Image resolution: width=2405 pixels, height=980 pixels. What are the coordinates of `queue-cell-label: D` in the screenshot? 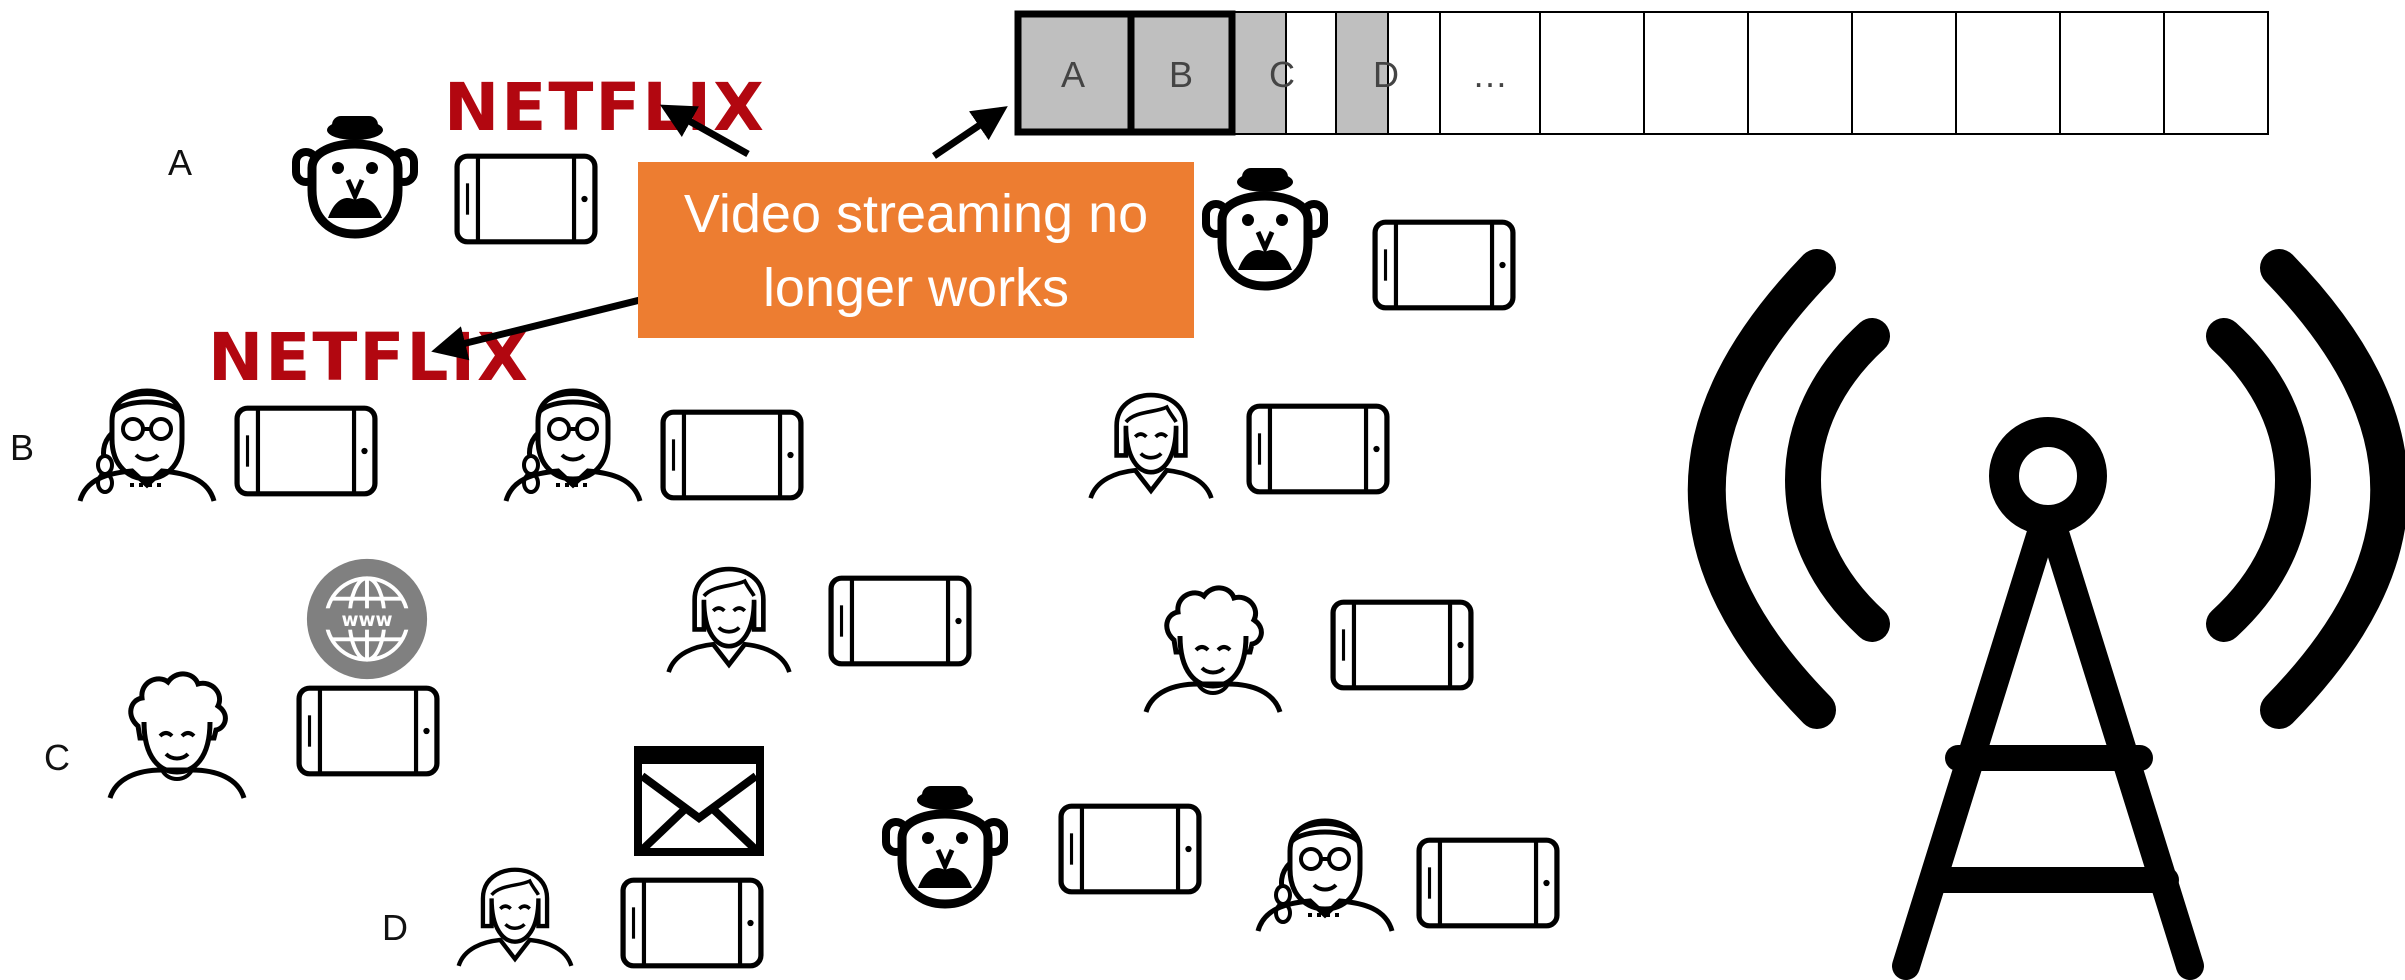 It's located at (1386, 74).